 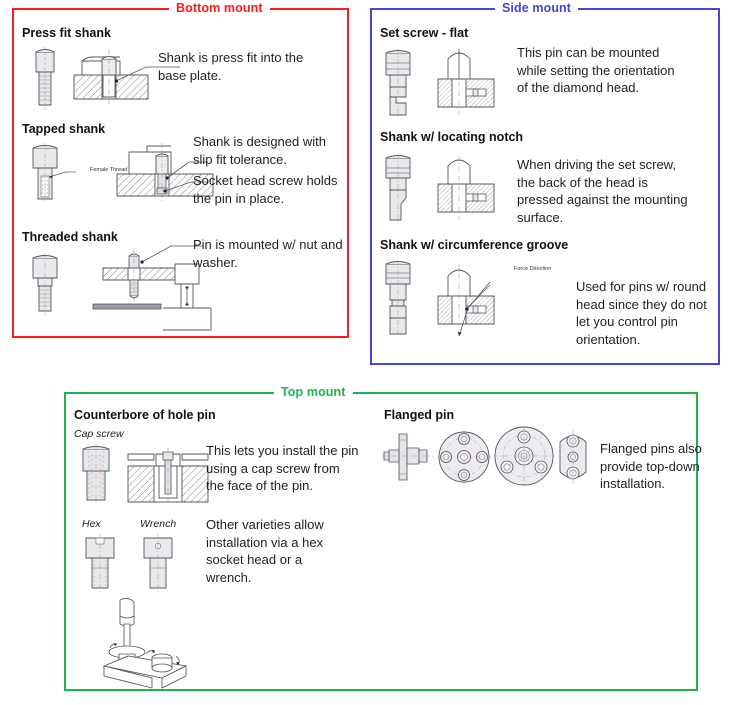 I want to click on caption-hex: Hex, so click(x=91, y=524).